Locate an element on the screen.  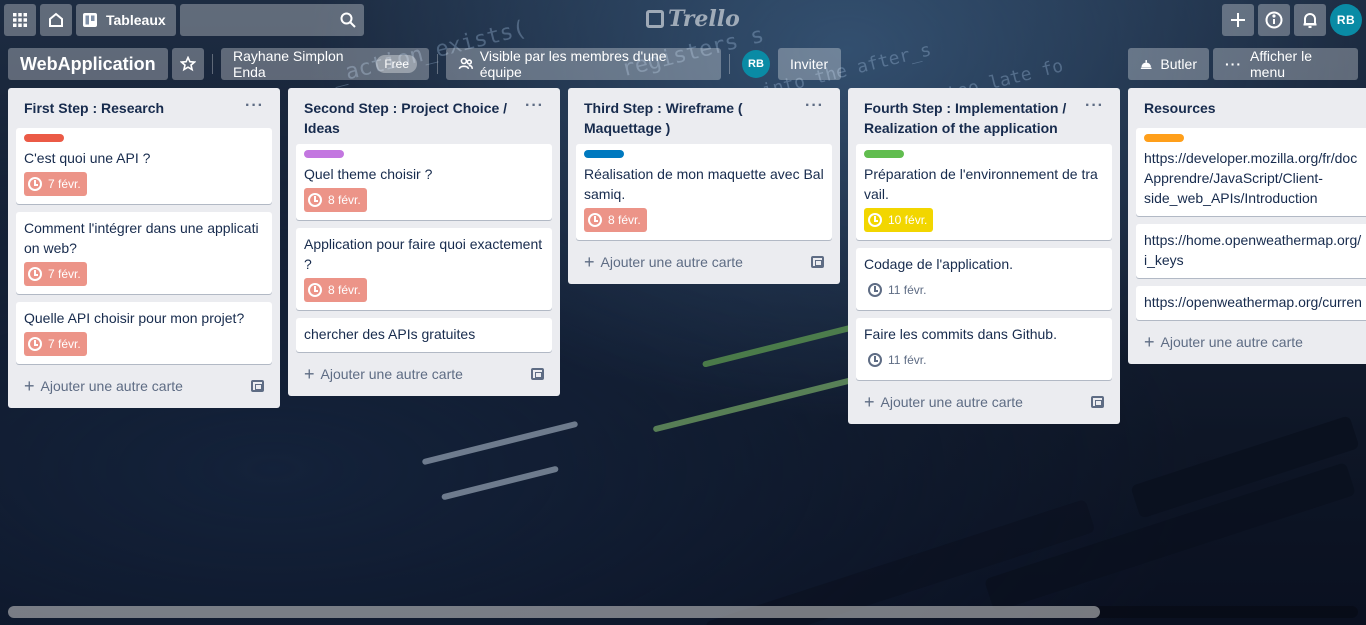
card-title: Codage de l'application. is located at coordinates (939, 264).